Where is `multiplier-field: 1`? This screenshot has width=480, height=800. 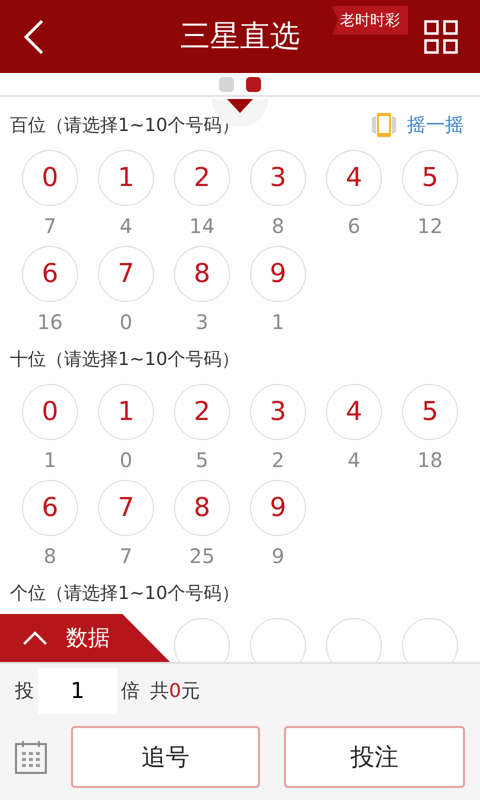
multiplier-field: 1 is located at coordinates (77, 691).